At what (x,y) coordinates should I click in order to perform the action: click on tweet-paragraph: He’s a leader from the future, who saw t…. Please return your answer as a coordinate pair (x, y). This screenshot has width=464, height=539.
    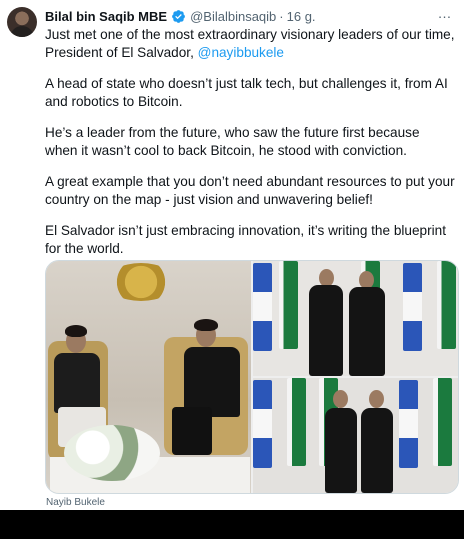
    Looking at the image, I should click on (232, 141).